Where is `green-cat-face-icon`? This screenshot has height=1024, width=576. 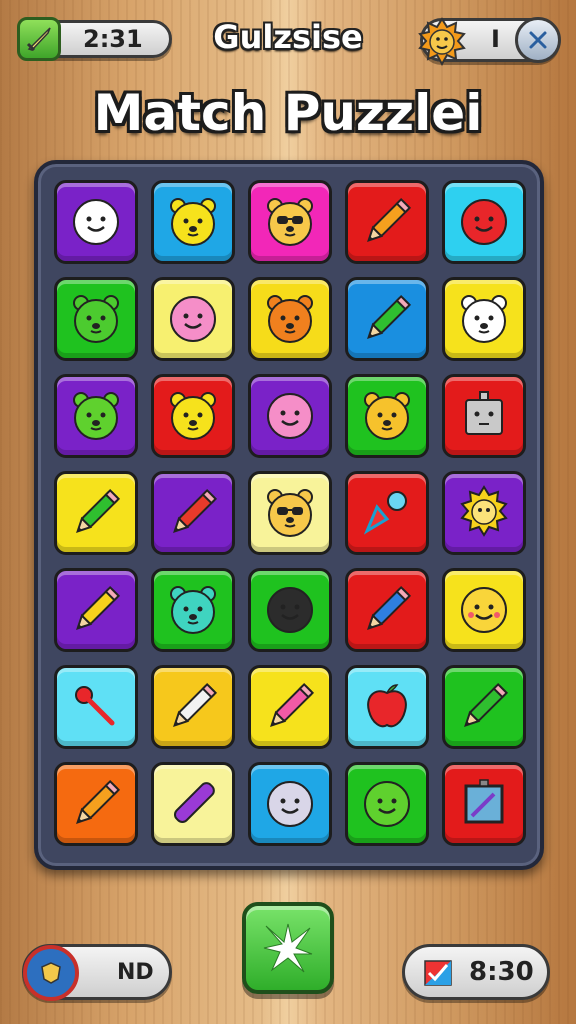
green-cat-face-icon is located at coordinates (96, 416).